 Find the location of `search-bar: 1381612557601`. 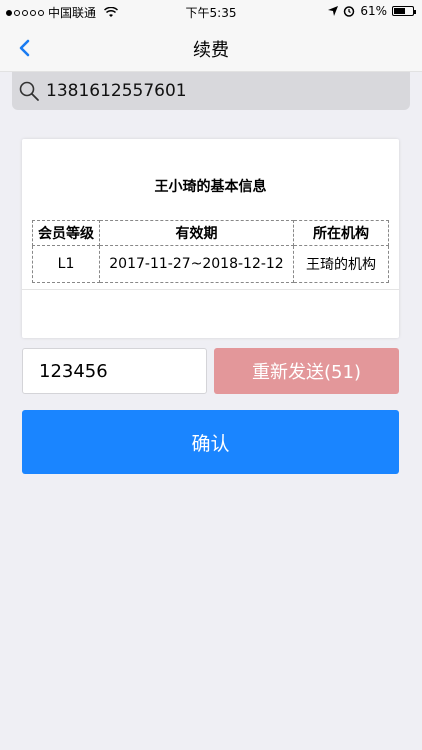

search-bar: 1381612557601 is located at coordinates (211, 91).